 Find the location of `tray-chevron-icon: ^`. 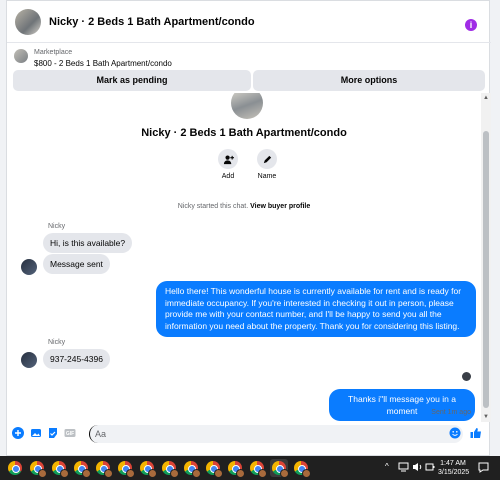

tray-chevron-icon: ^ is located at coordinates (387, 471).